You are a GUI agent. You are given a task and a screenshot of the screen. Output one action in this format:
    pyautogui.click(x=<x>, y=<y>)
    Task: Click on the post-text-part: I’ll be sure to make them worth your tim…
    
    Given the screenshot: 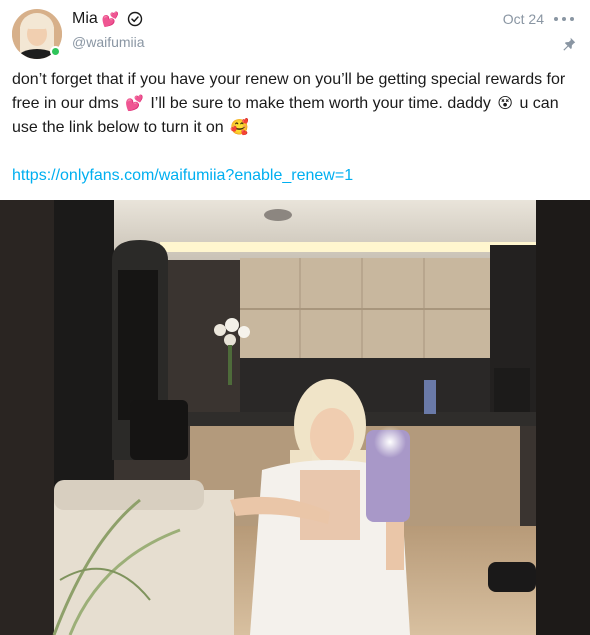 What is the action you would take?
    pyautogui.click(x=320, y=103)
    